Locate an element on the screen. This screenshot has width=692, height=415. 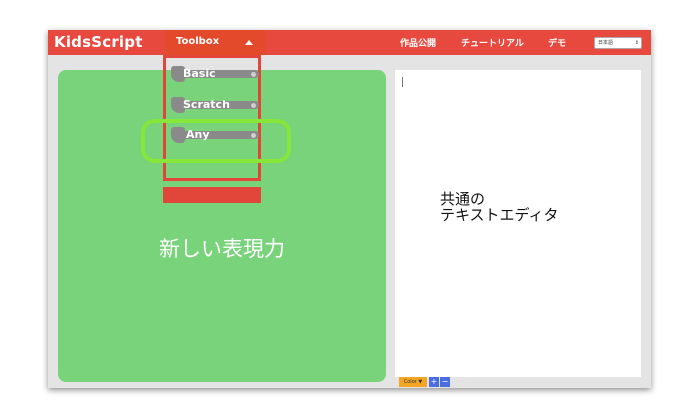
toolbox-button: Toolbox is located at coordinates (215, 42).